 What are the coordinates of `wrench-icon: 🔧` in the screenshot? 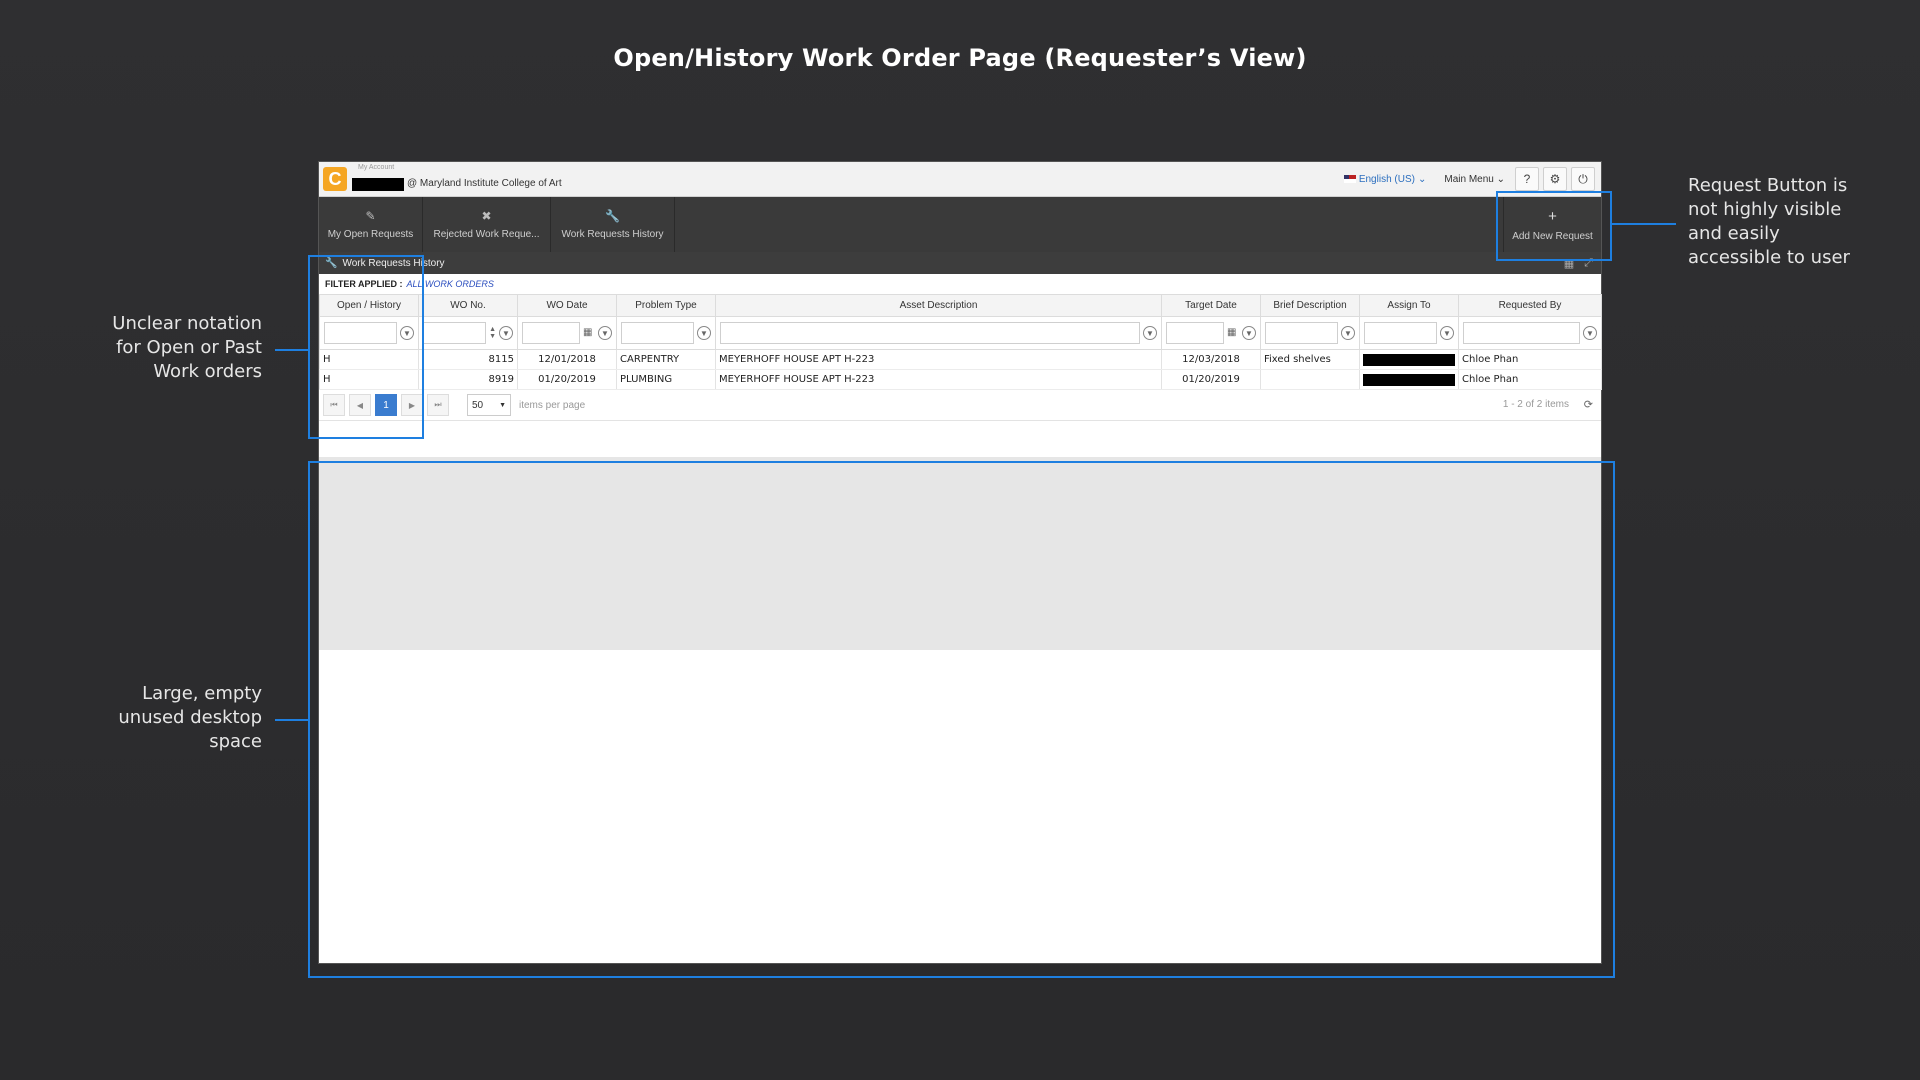 It's located at (612, 216).